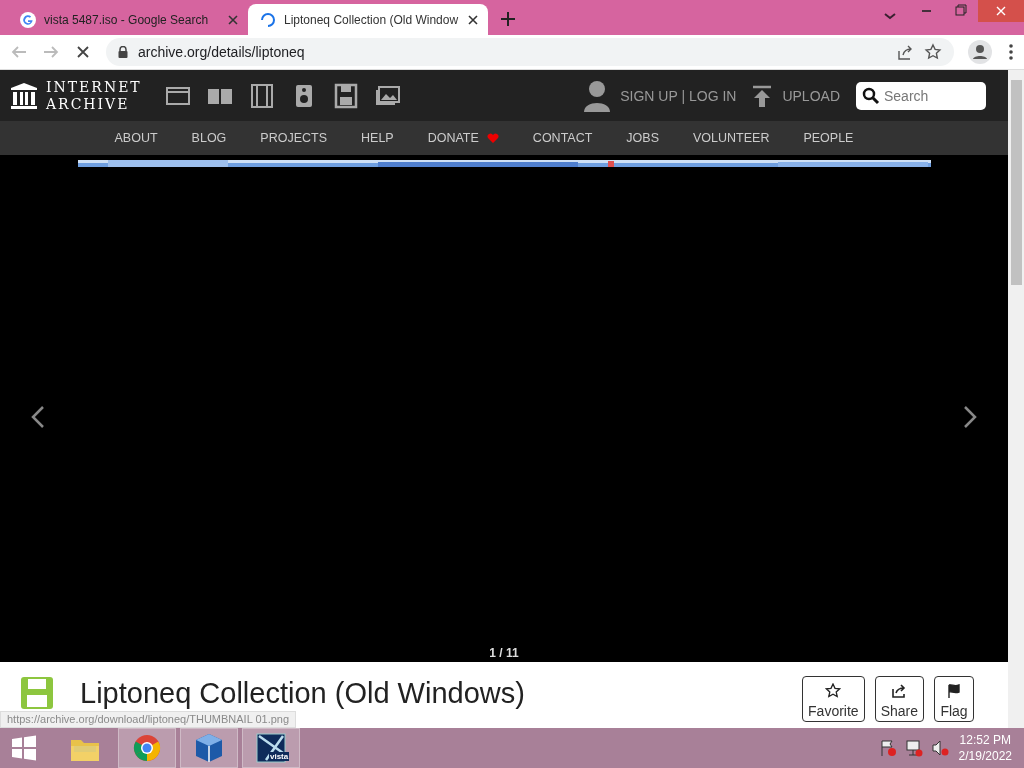  I want to click on nav-link: ABOUT, so click(136, 138).